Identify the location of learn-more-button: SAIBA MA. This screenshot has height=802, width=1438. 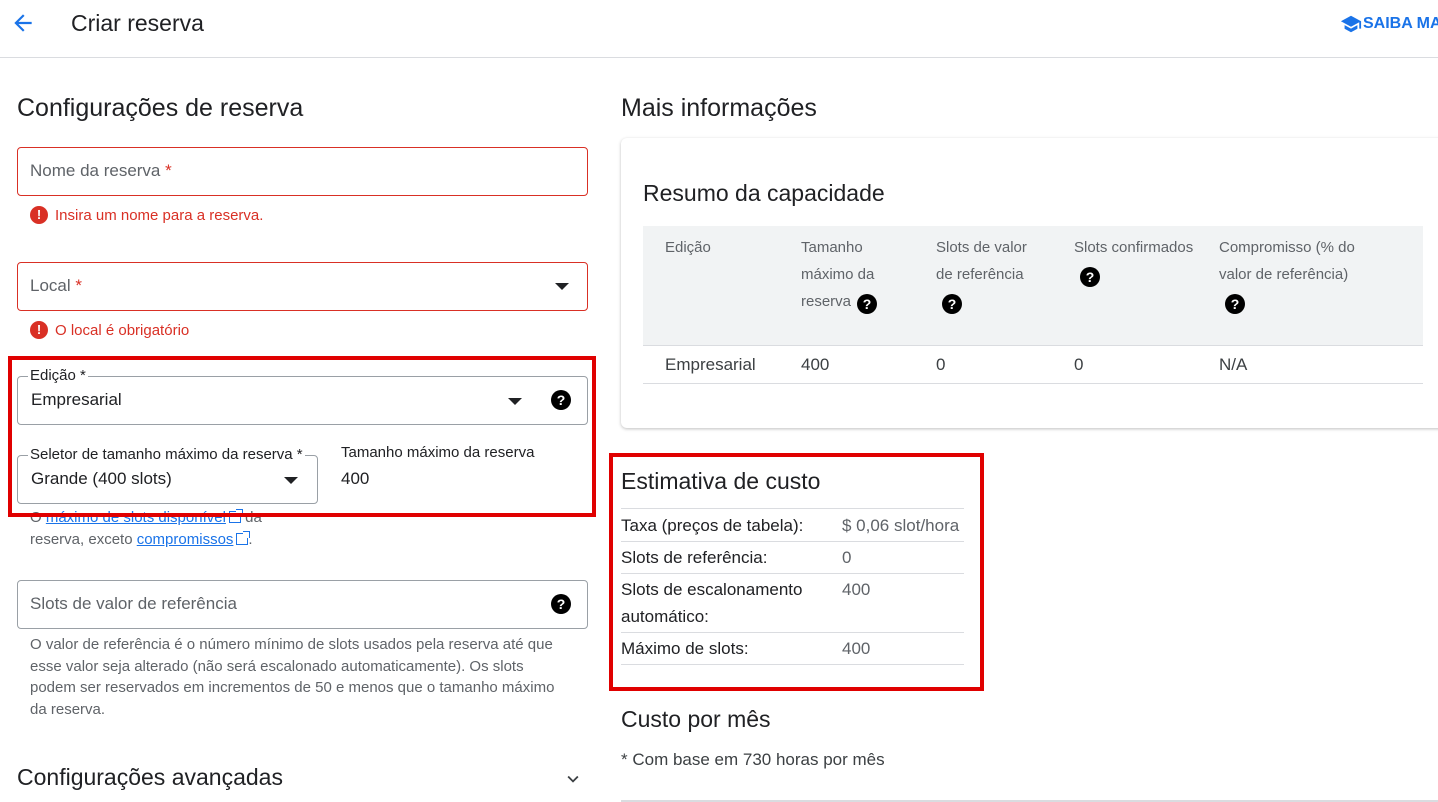
(1389, 24).